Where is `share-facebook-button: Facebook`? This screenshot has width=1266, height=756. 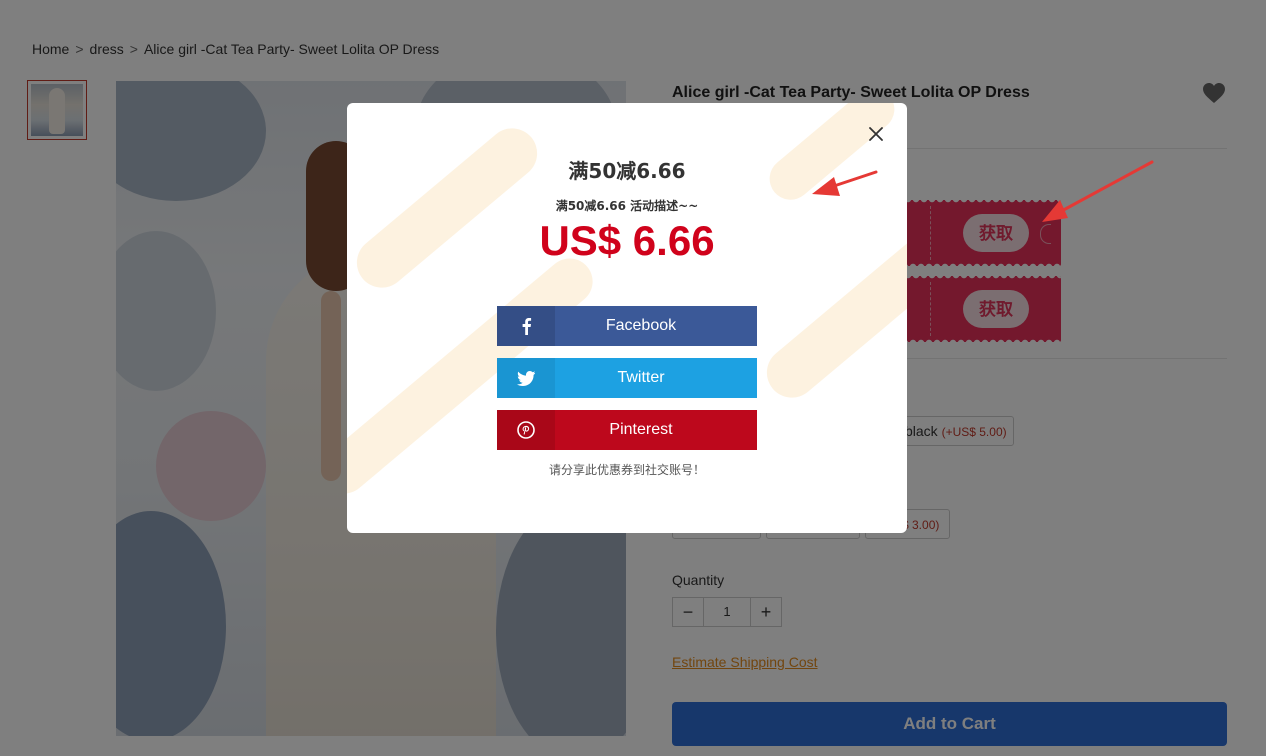 share-facebook-button: Facebook is located at coordinates (627, 326).